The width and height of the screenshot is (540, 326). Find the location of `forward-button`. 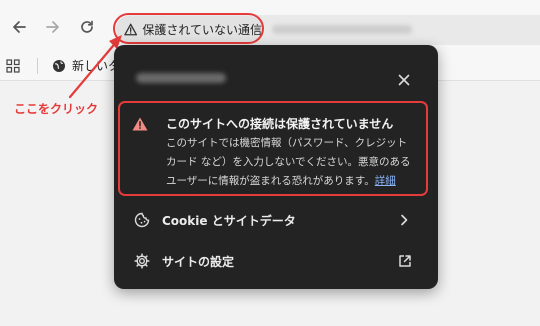

forward-button is located at coordinates (53, 27).